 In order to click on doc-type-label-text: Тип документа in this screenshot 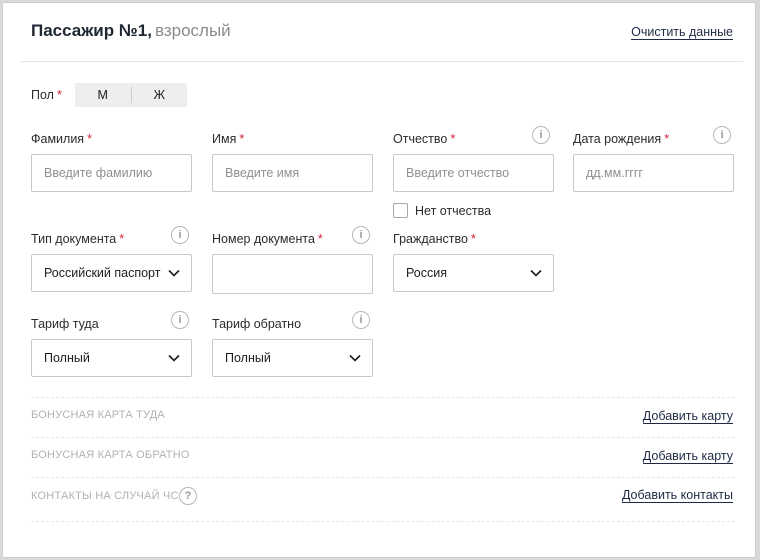, I will do `click(74, 239)`.